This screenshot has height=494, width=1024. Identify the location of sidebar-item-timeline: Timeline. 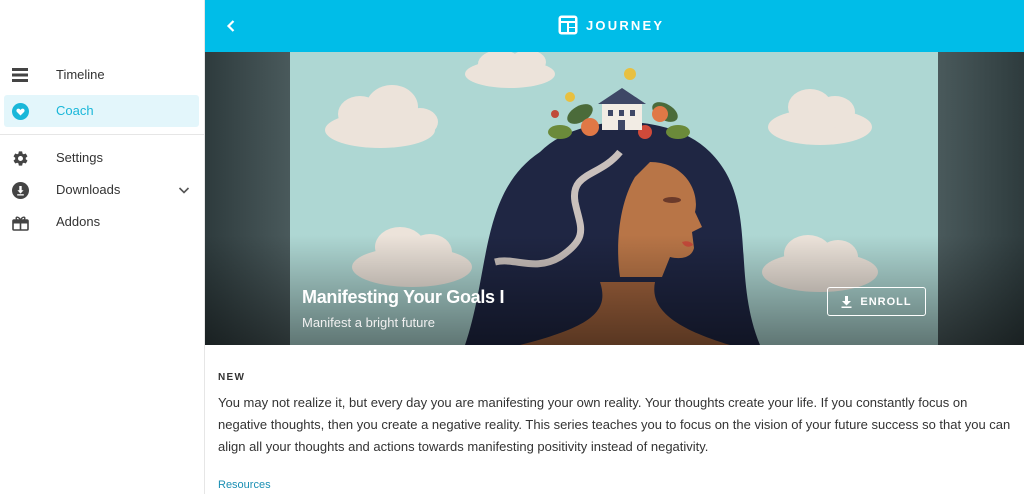
(101, 75).